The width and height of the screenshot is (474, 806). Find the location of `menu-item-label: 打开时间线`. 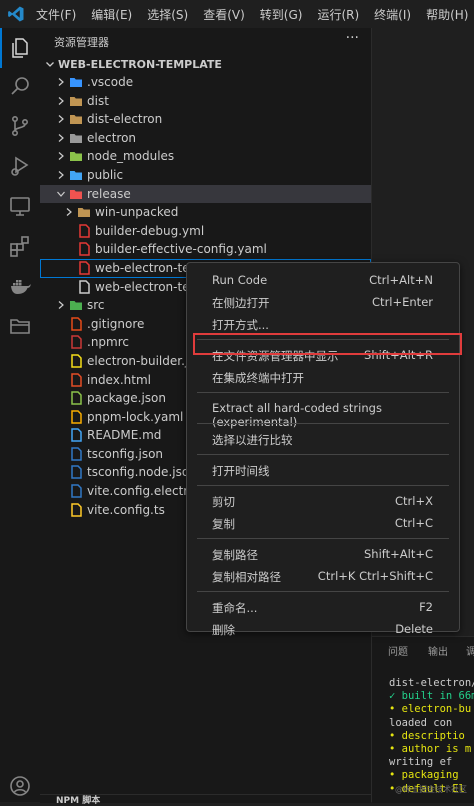

menu-item-label: 打开时间线 is located at coordinates (241, 471).